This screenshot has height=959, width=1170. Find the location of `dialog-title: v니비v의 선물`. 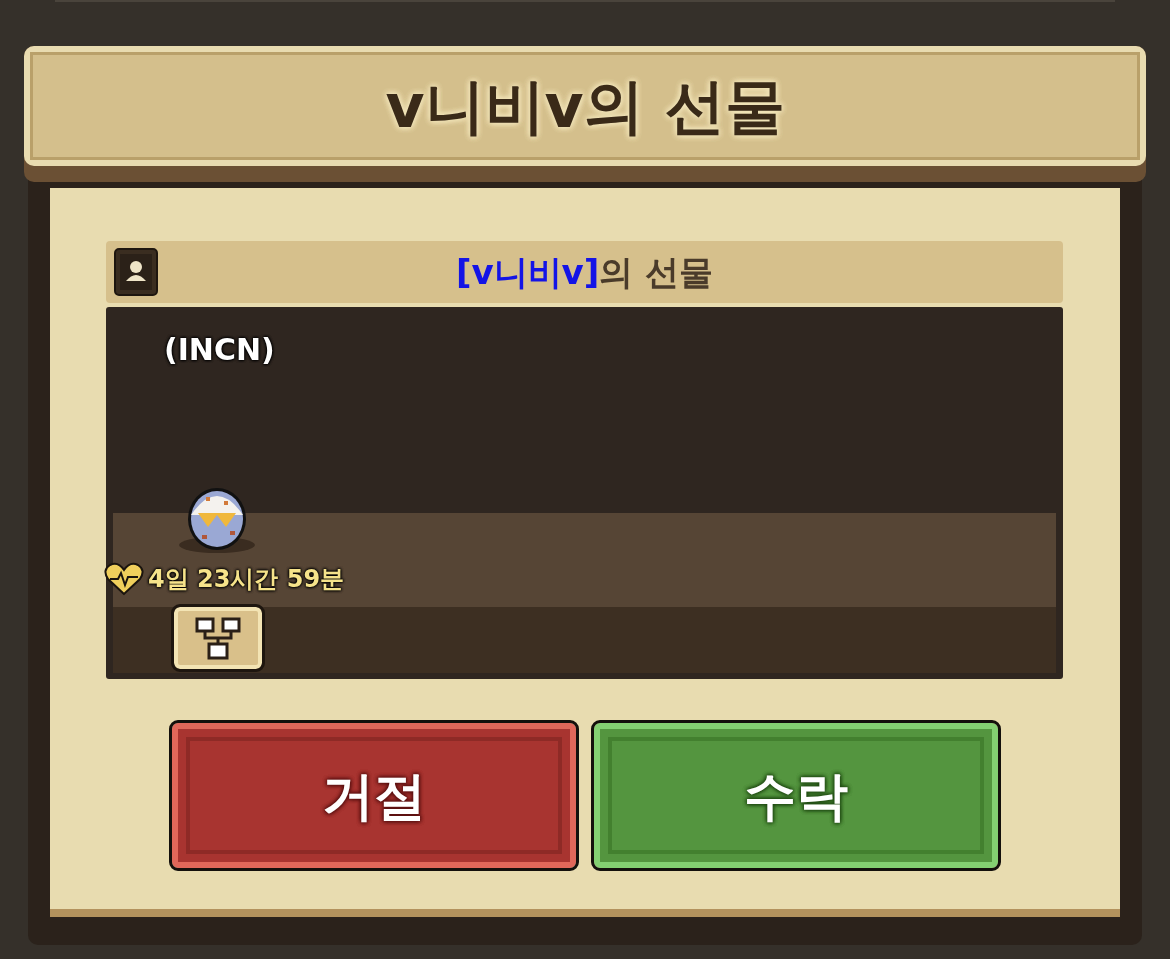

dialog-title: v니비v의 선물 is located at coordinates (585, 106).